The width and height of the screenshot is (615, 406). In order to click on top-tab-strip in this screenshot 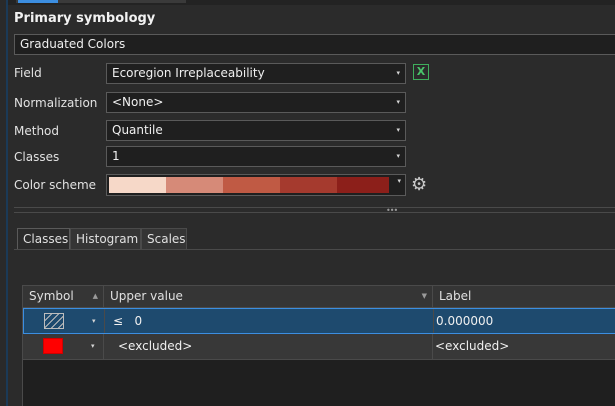, I will do `click(311, 2)`.